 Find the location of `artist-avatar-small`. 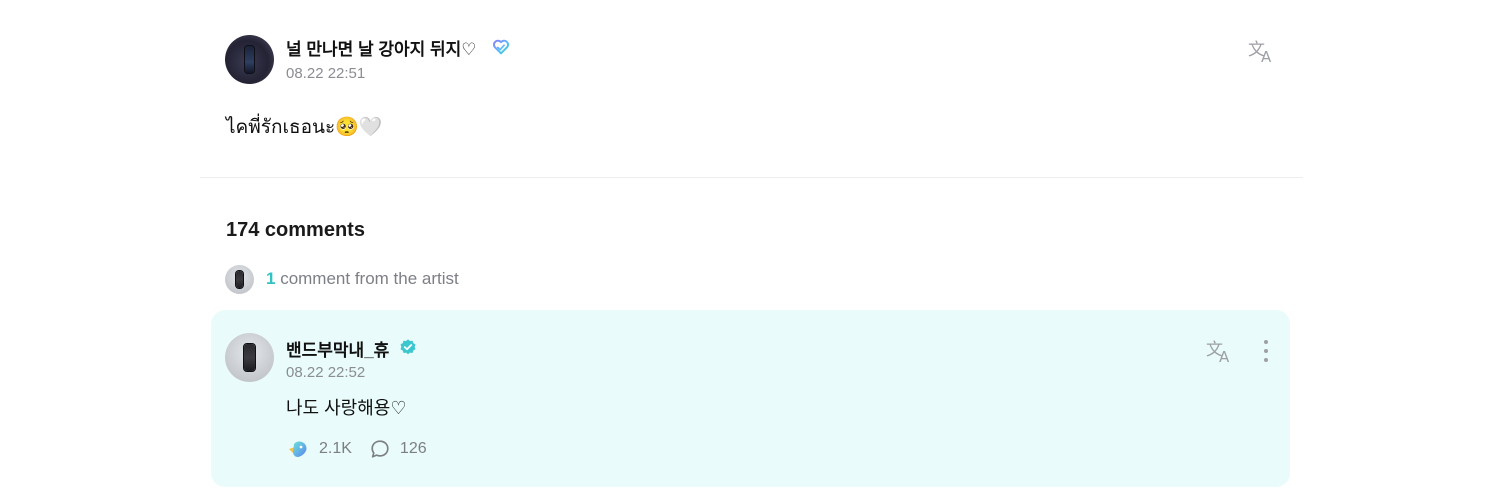

artist-avatar-small is located at coordinates (239, 279).